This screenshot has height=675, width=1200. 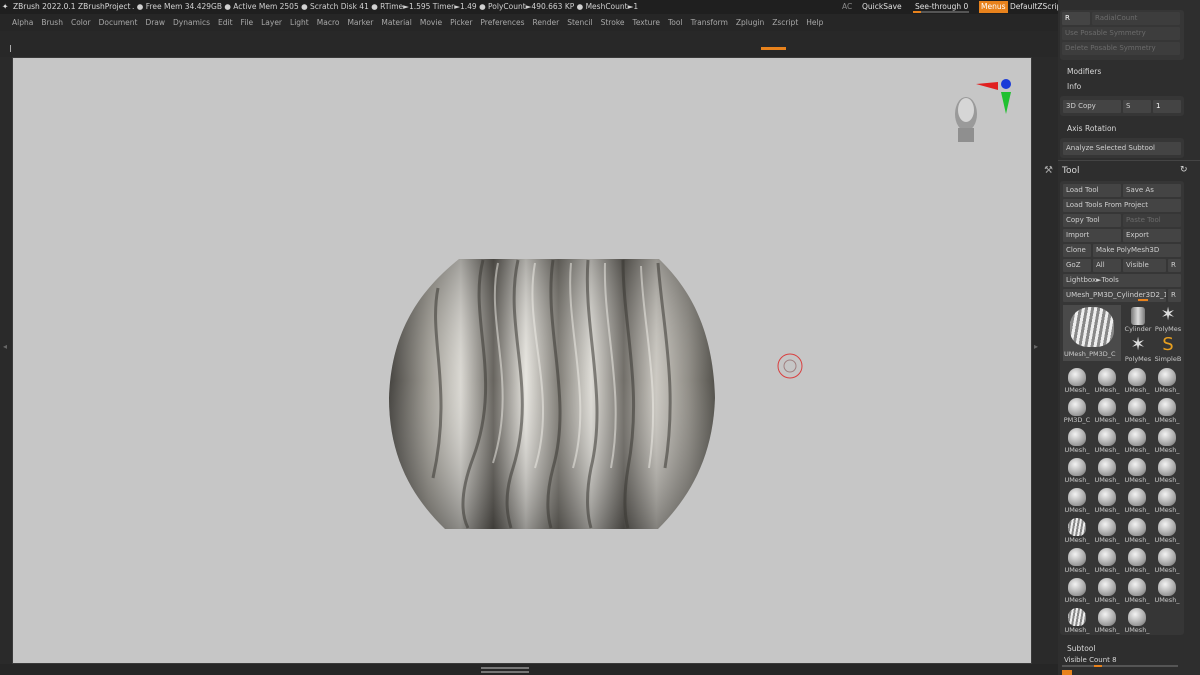 I want to click on subtool-header: Subtool, so click(x=1081, y=648).